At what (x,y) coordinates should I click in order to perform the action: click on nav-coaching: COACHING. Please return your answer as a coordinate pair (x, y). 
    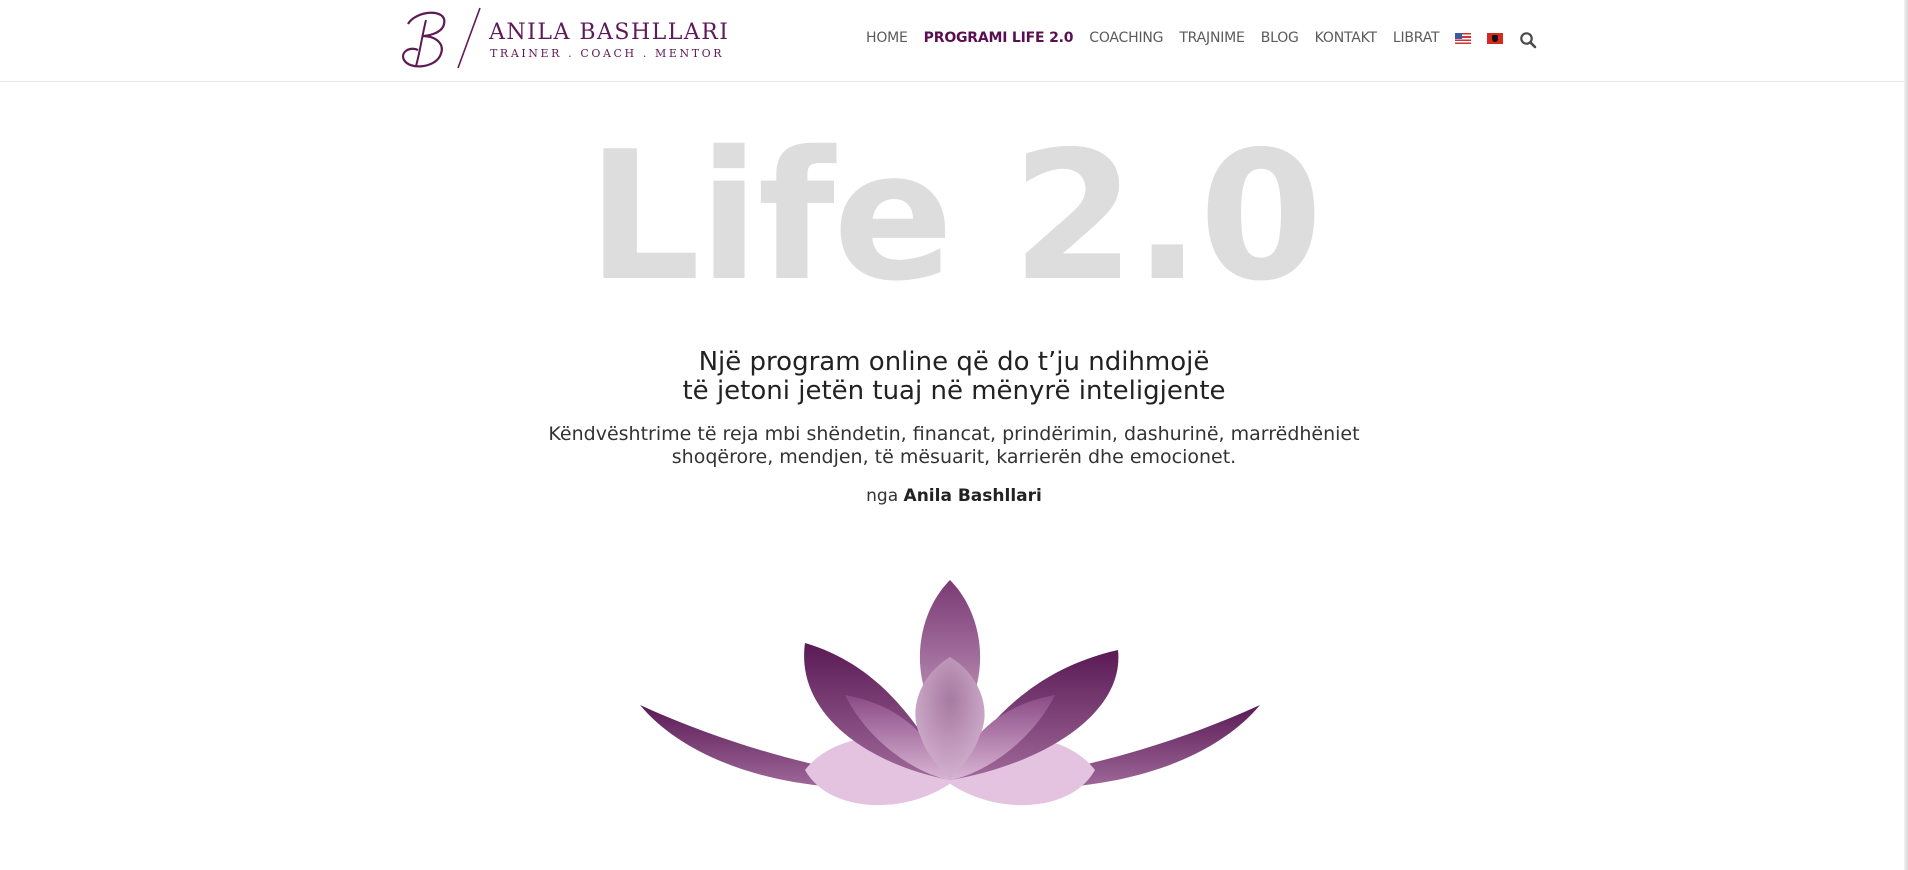
    Looking at the image, I should click on (1126, 38).